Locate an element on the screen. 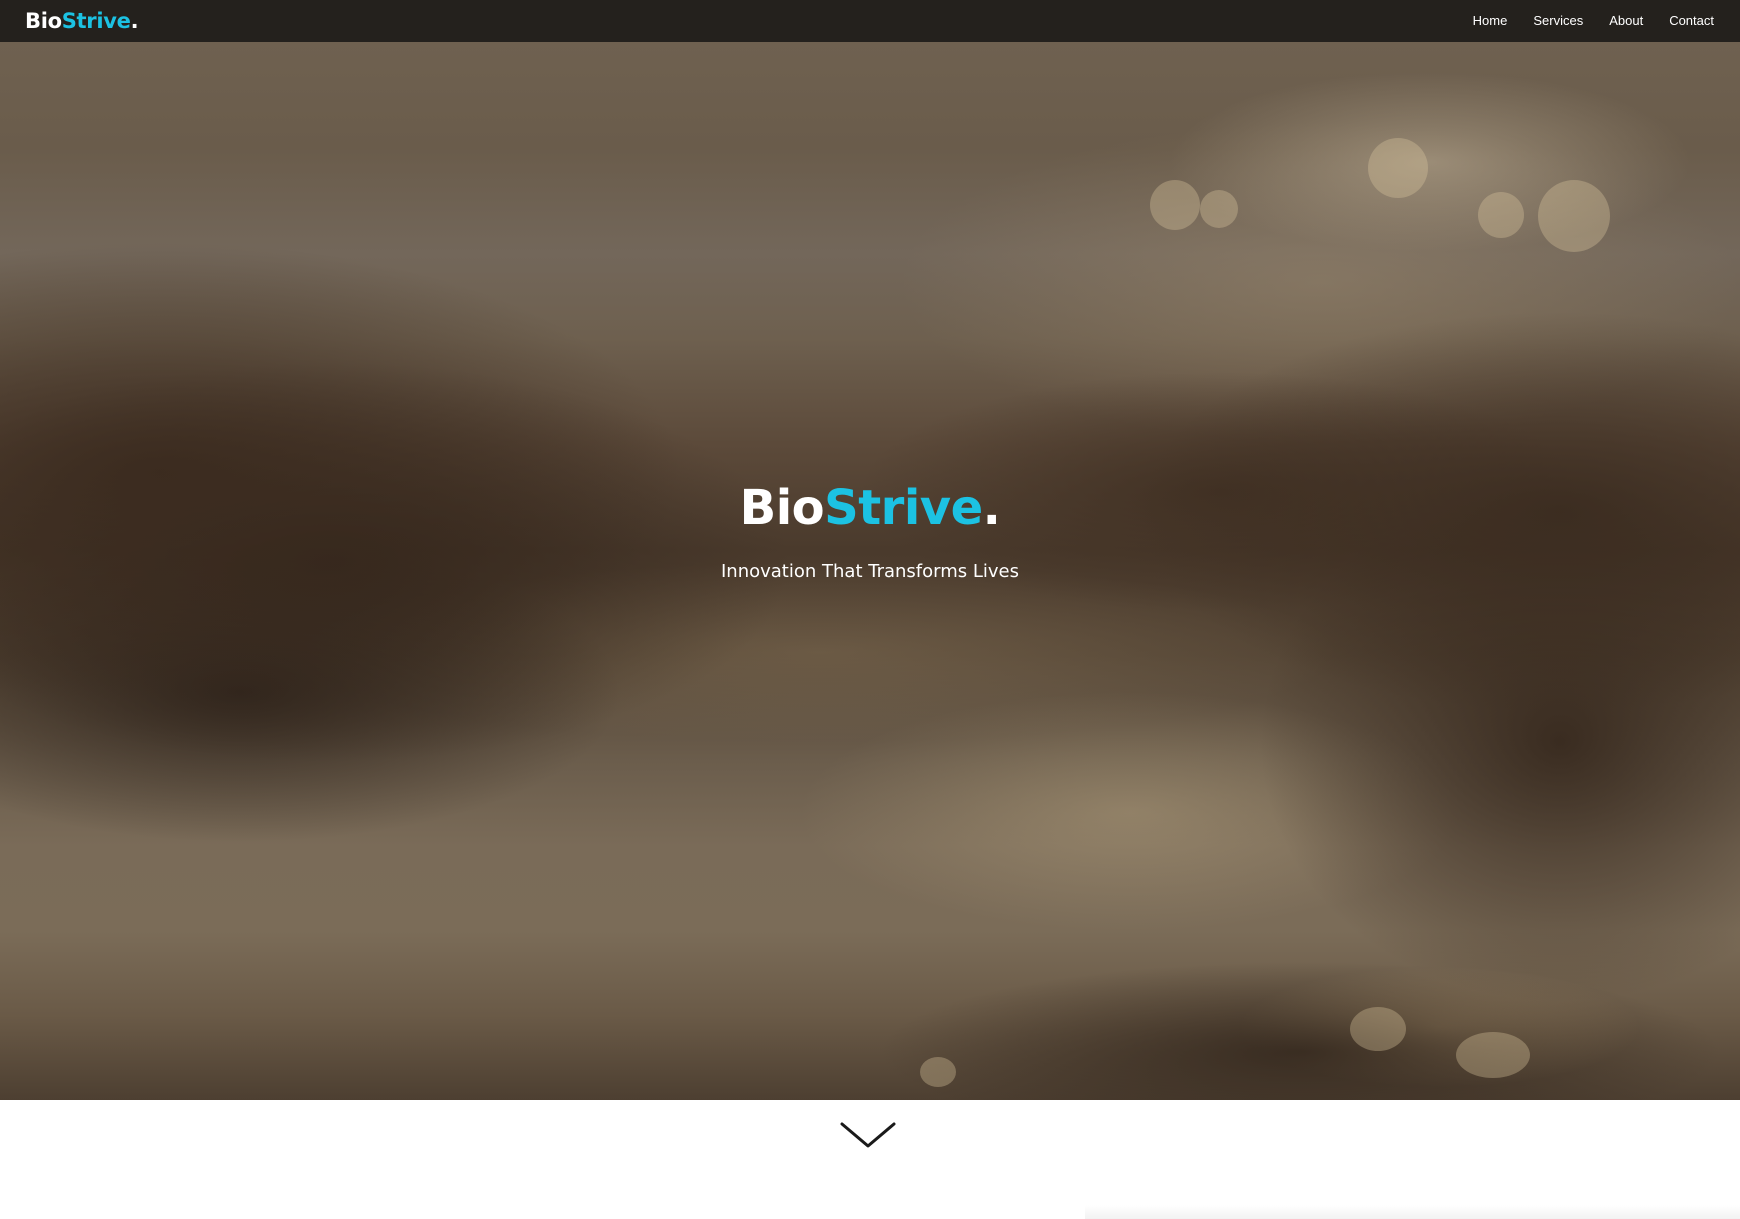 This screenshot has height=1219, width=1740. scroll-down-button is located at coordinates (868, 1136).